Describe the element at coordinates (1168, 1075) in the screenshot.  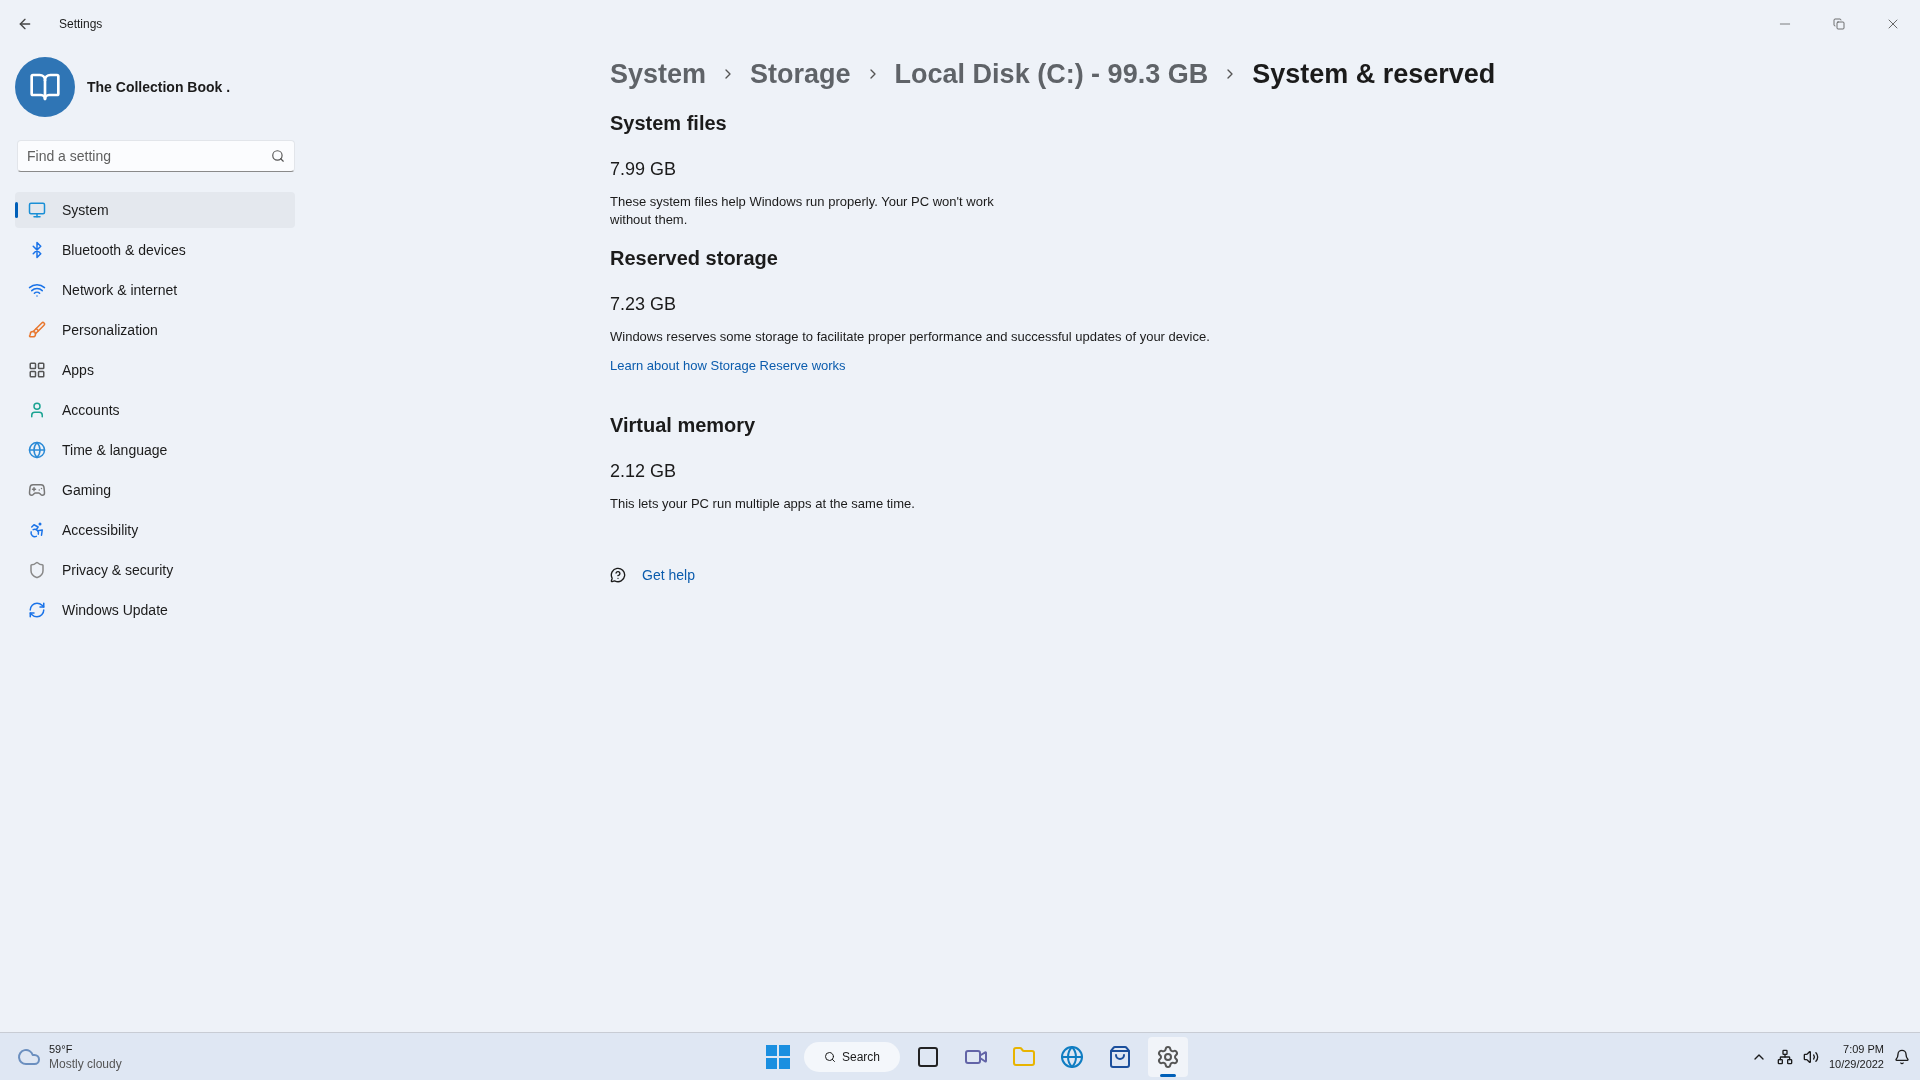
I see `active-indicator` at that location.